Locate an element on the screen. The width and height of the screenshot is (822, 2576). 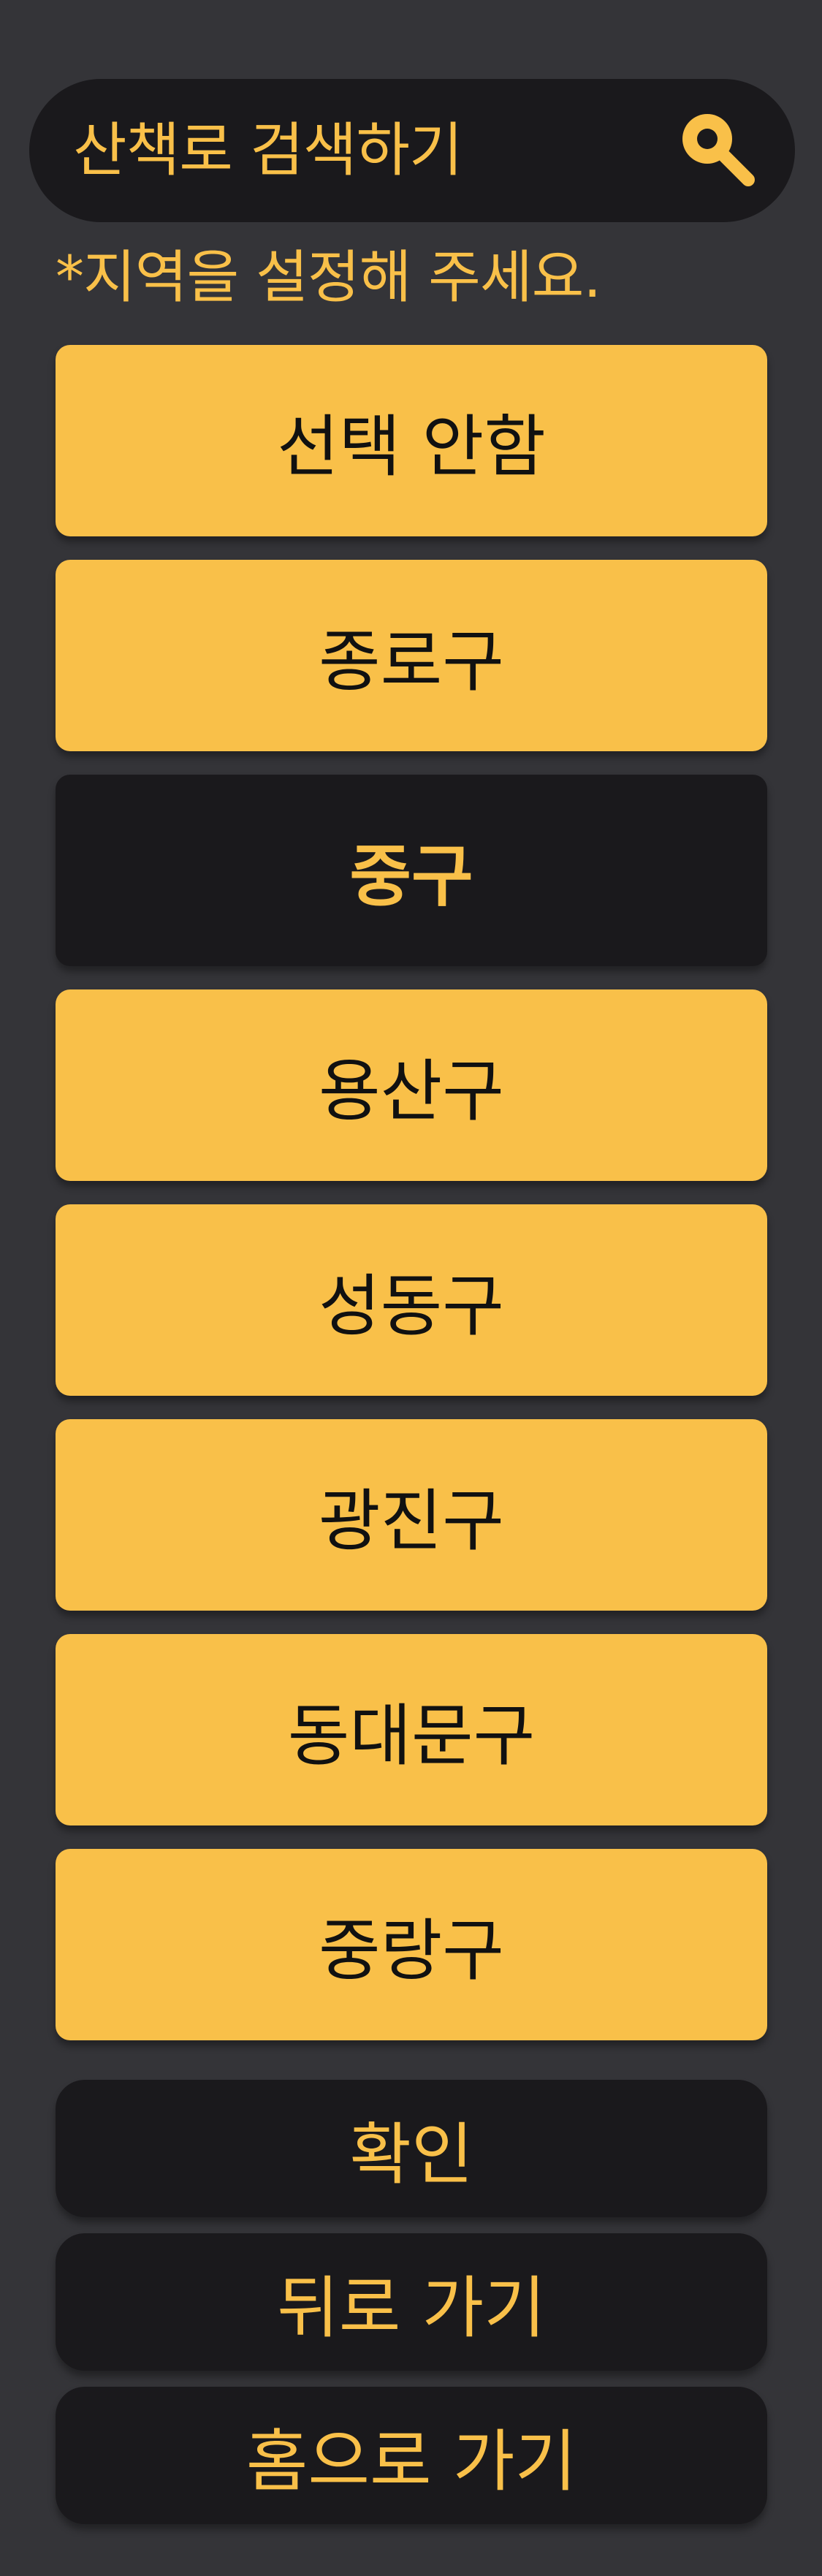
search-bar: 산책로 검색하기 is located at coordinates (412, 150).